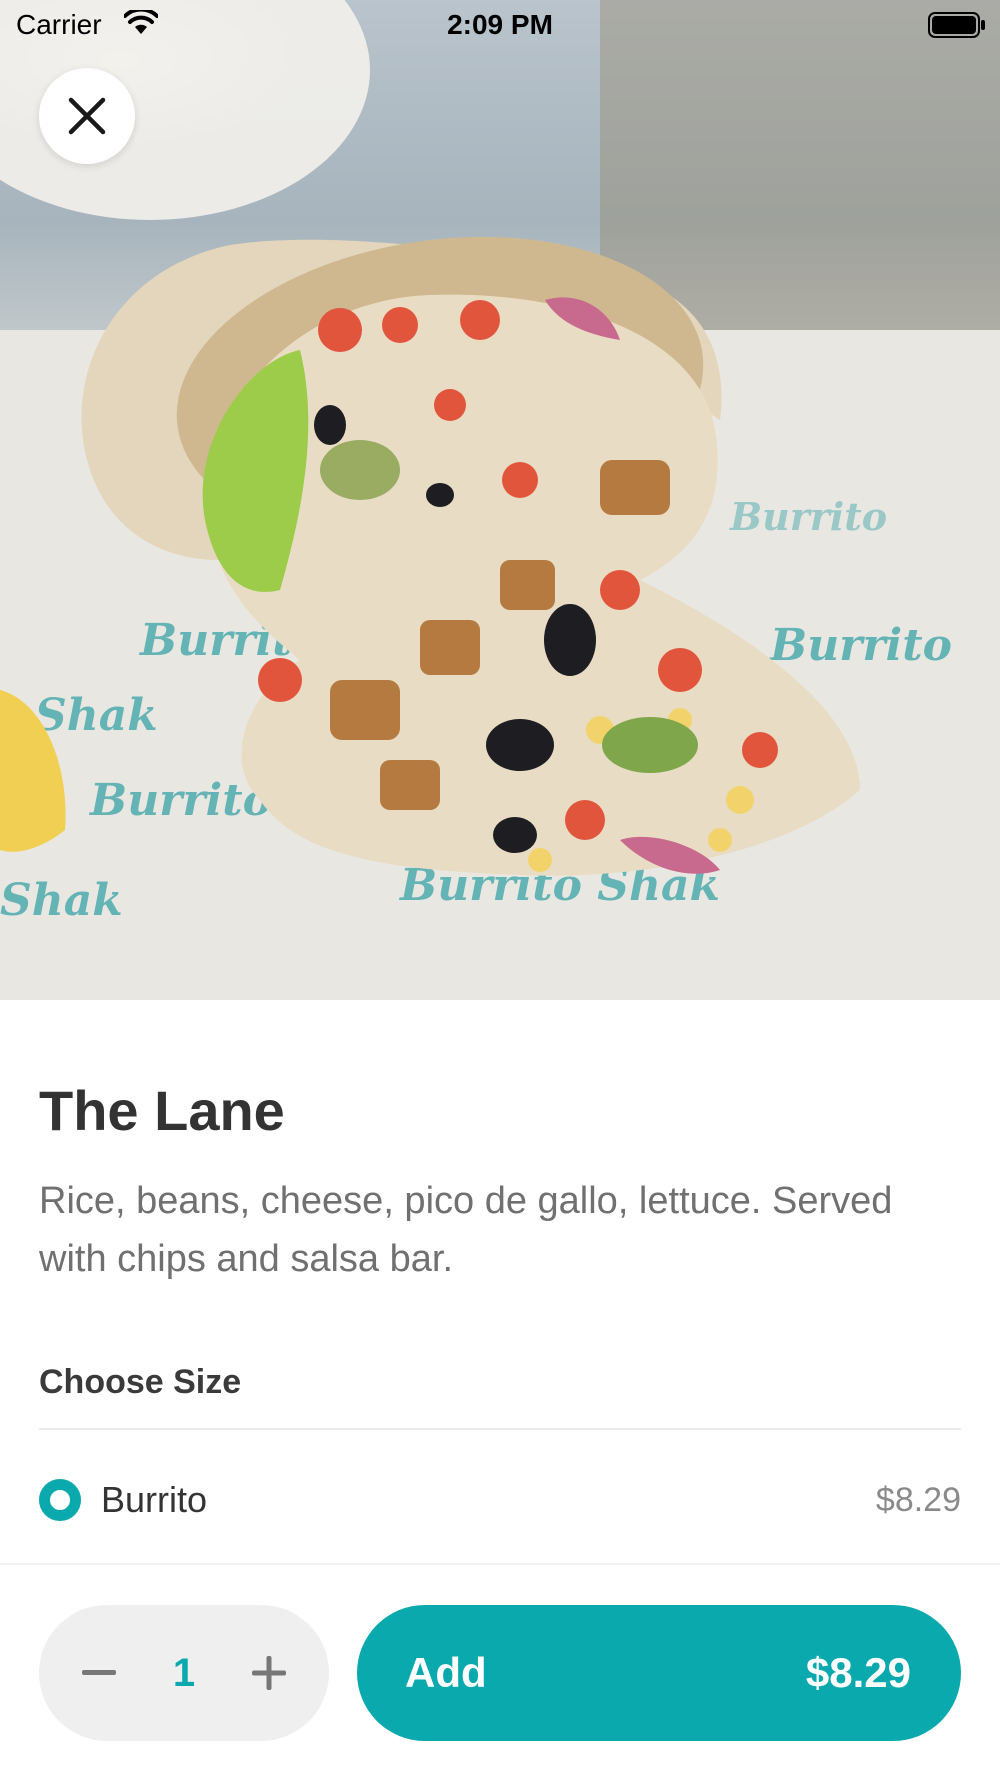  I want to click on bottom-action-bar: 1 Add $8.29, so click(500, 1670).